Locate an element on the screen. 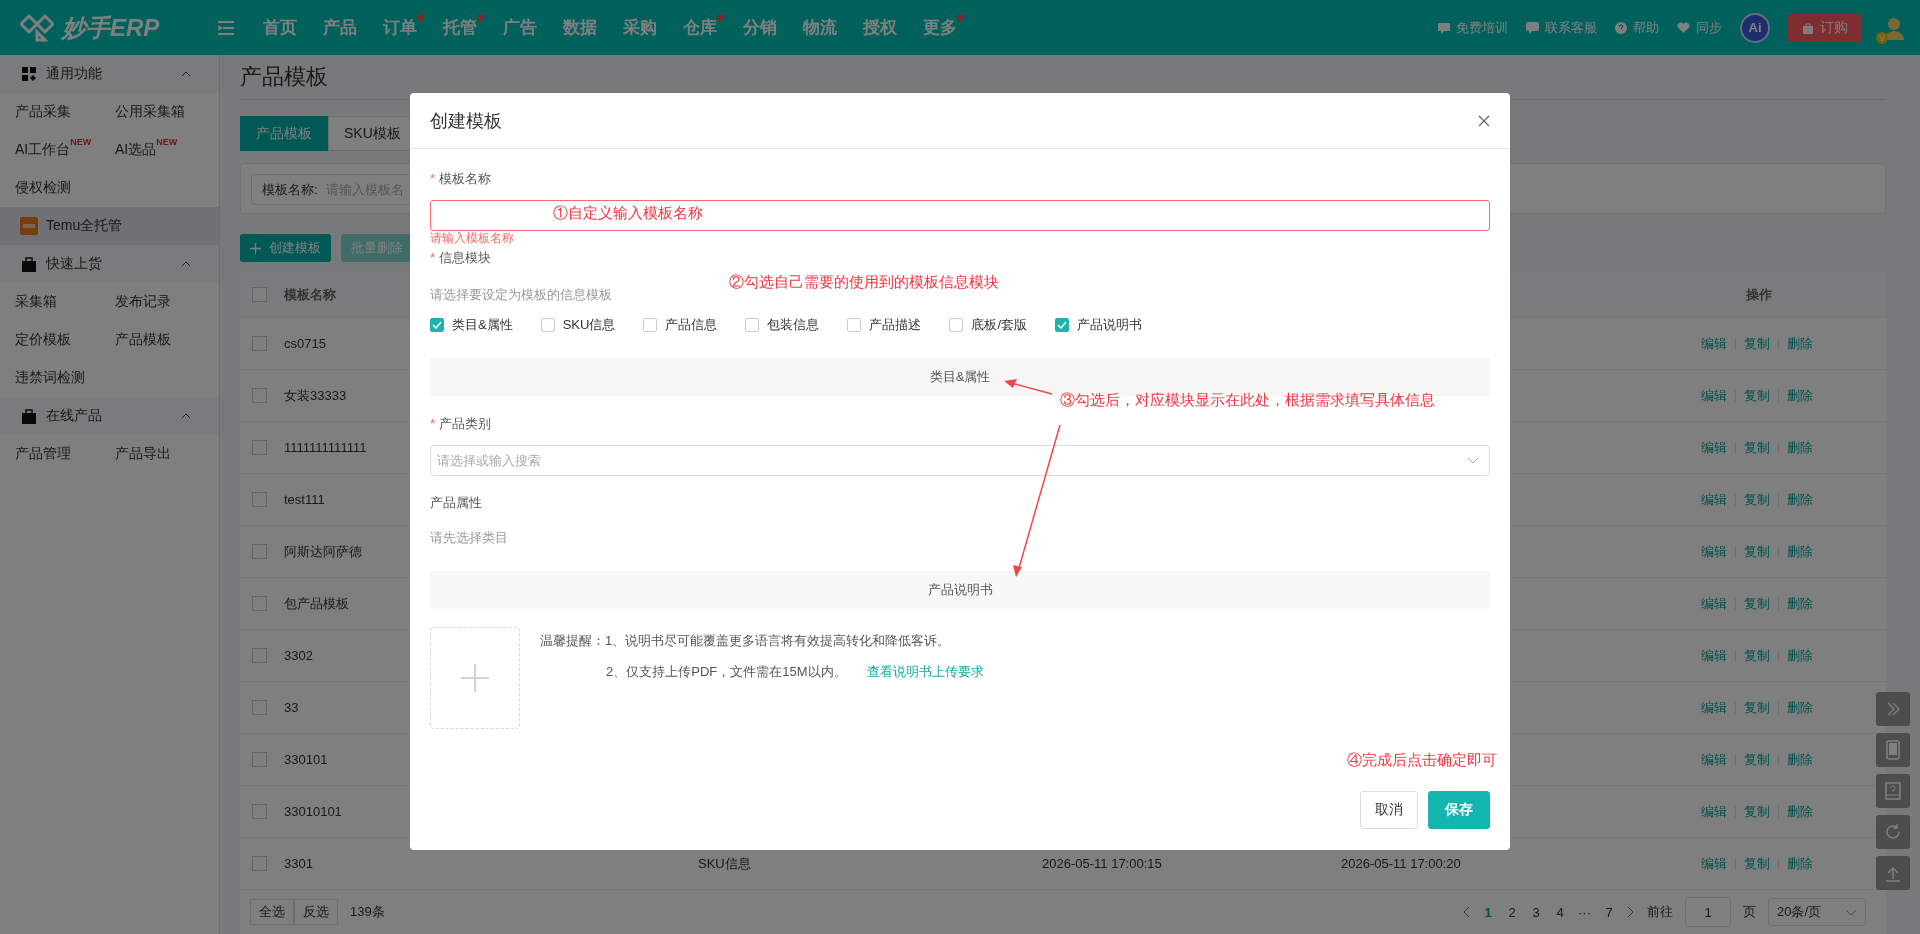 This screenshot has height=934, width=1920. sidebar-group: 快速上货 is located at coordinates (109, 264).